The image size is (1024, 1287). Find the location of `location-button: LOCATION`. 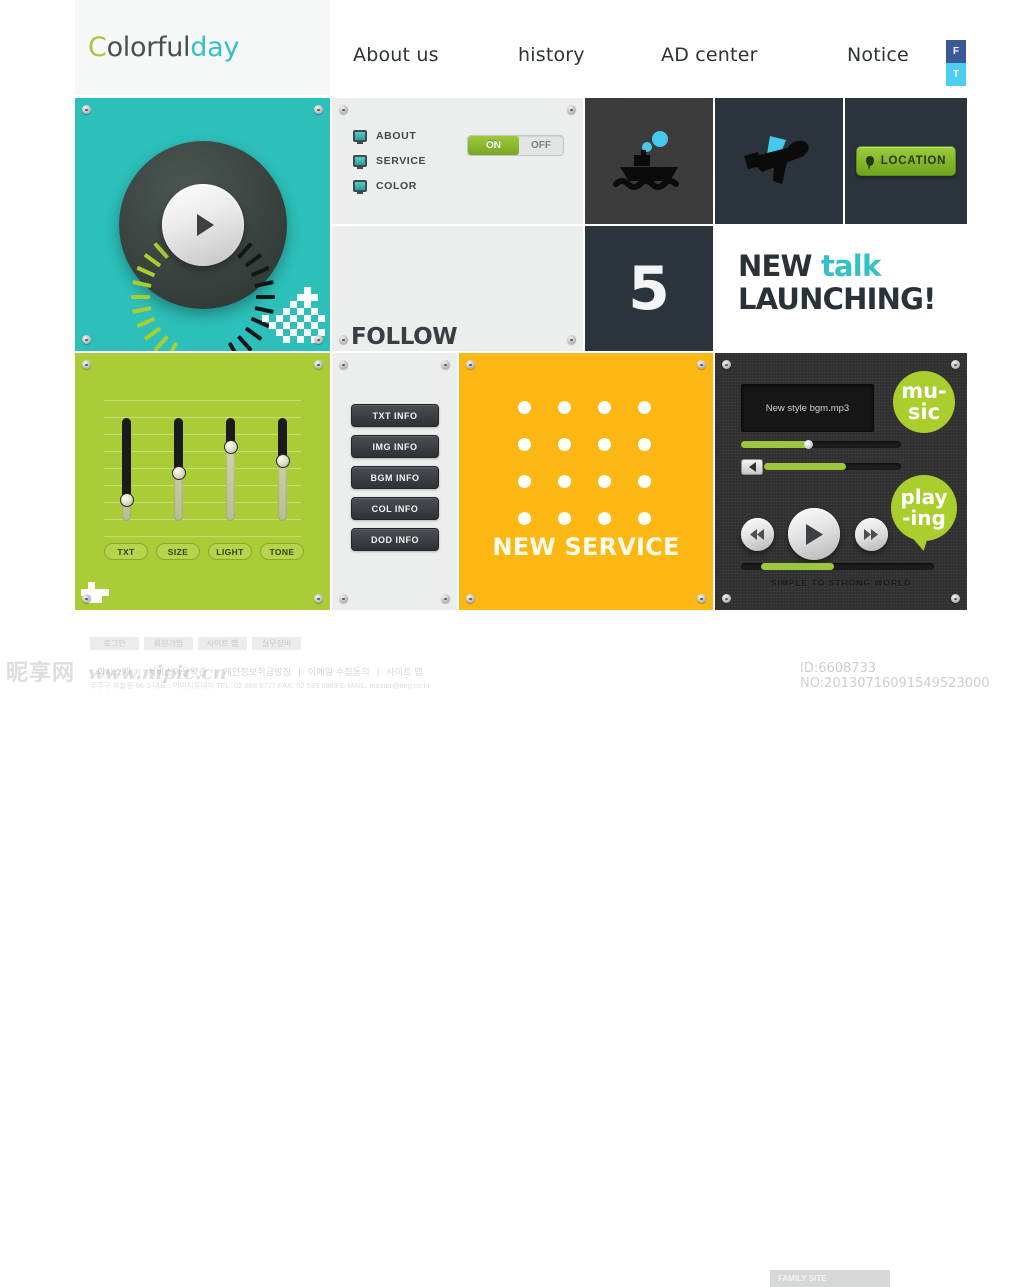

location-button: LOCATION is located at coordinates (906, 161).